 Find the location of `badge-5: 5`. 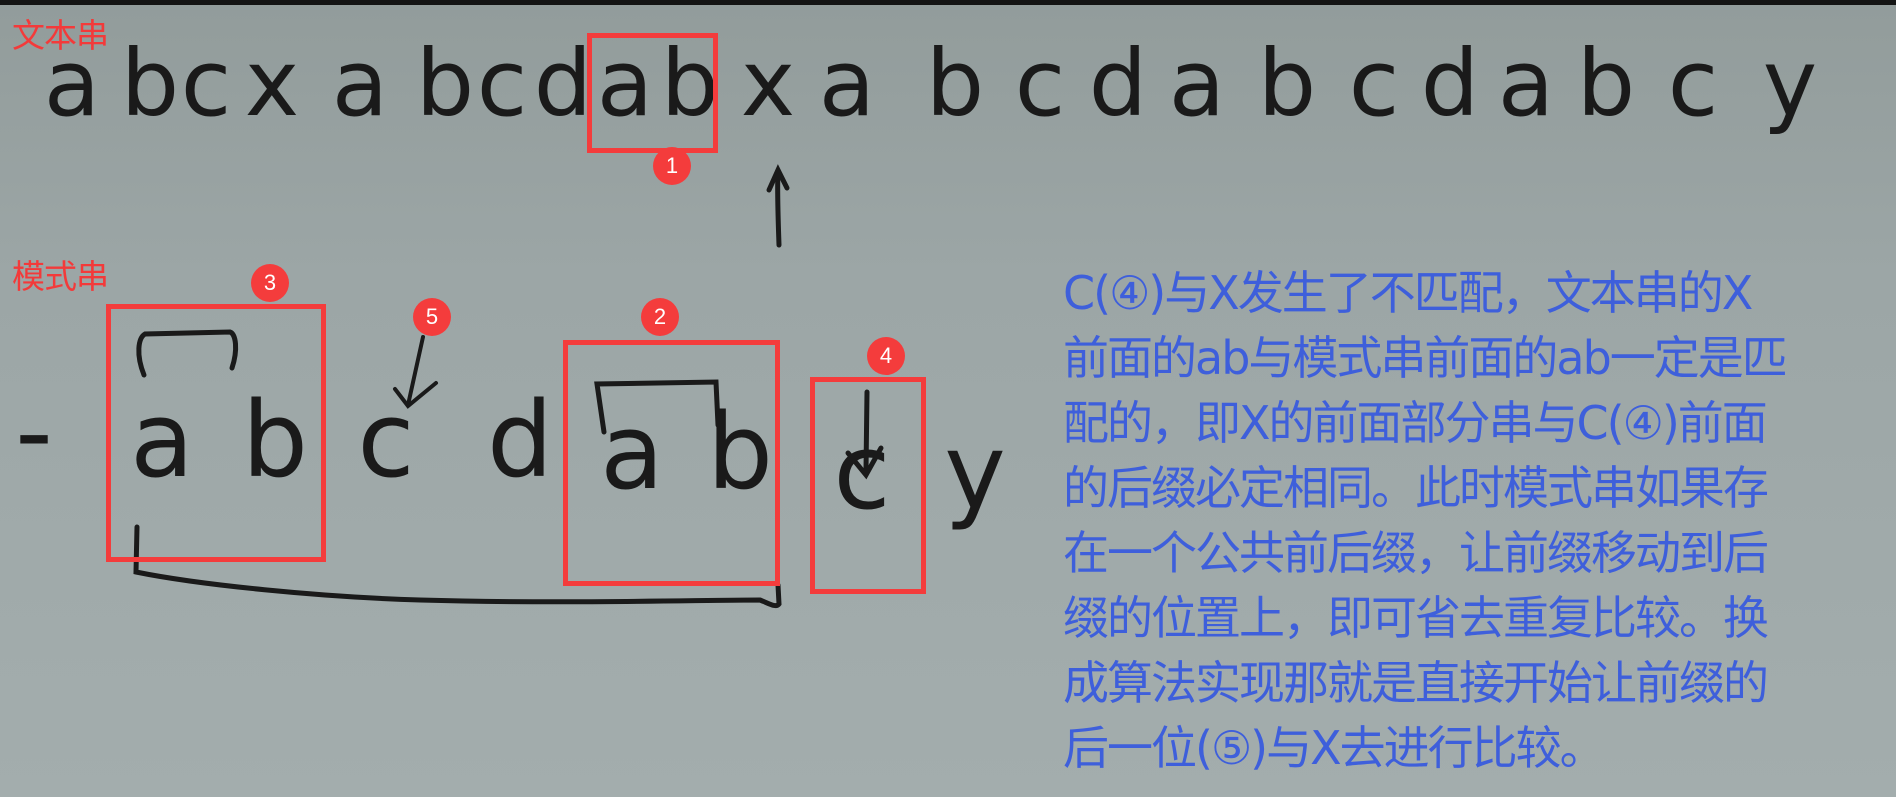

badge-5: 5 is located at coordinates (432, 317).